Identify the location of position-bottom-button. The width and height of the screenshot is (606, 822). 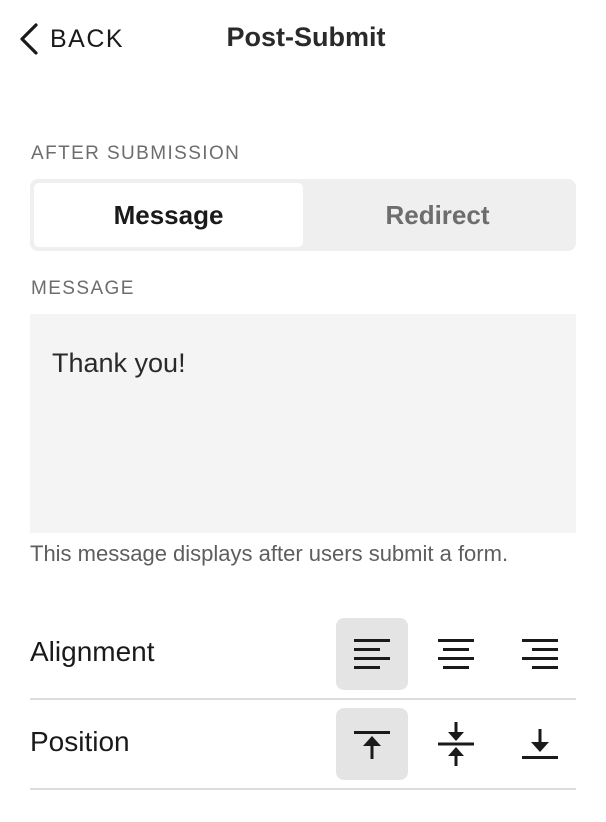
(540, 744).